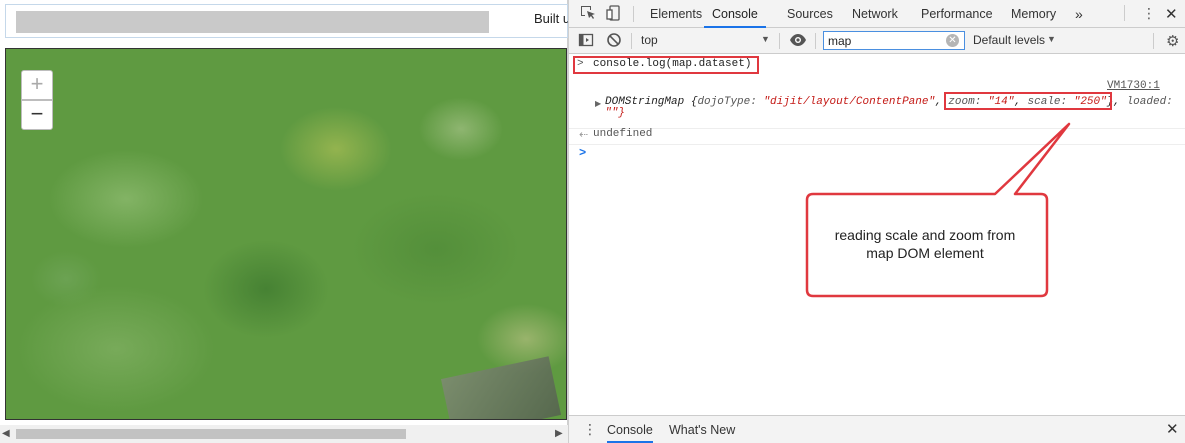  What do you see at coordinates (501, 387) in the screenshot?
I see `map-terrain-feature` at bounding box center [501, 387].